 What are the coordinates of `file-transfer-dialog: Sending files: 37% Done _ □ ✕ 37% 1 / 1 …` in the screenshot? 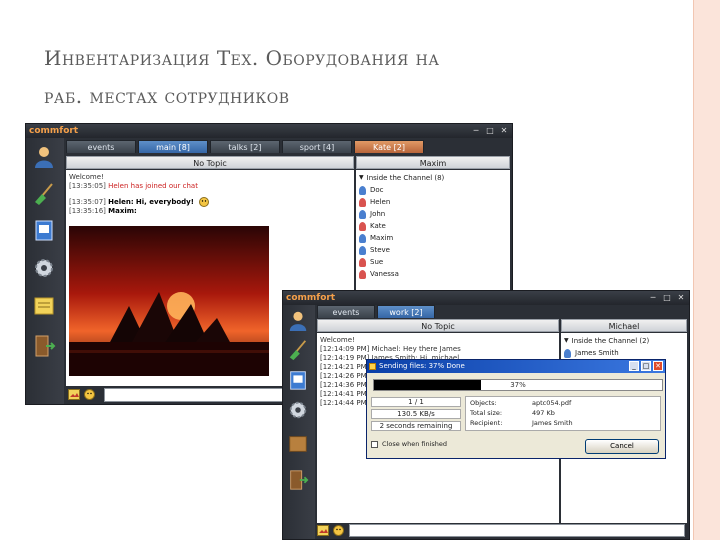 It's located at (516, 409).